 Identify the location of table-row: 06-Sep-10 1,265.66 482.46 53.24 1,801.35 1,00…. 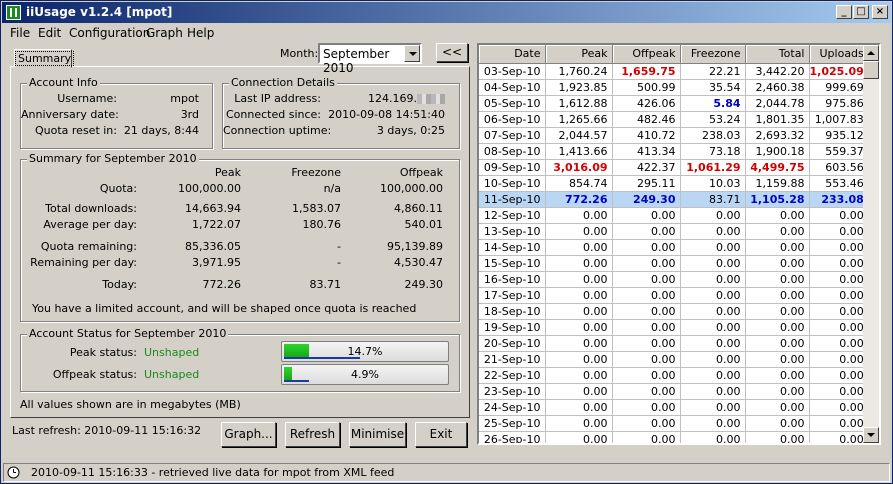
(674, 119).